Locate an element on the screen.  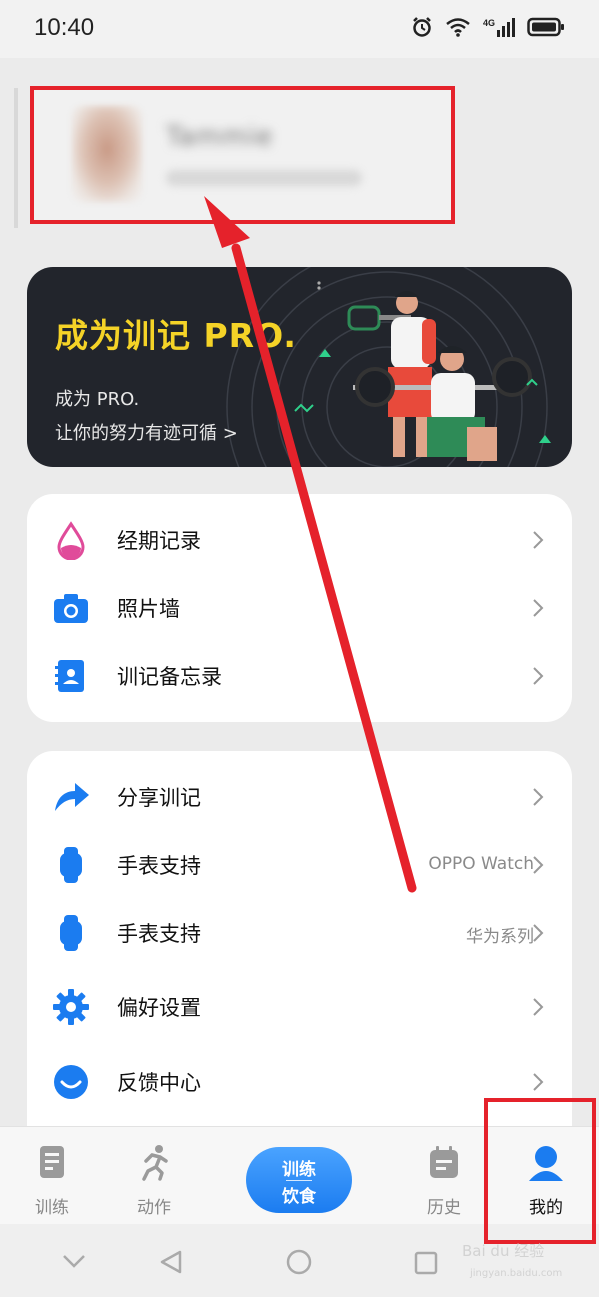
clock: 10:40 is located at coordinates (64, 27).